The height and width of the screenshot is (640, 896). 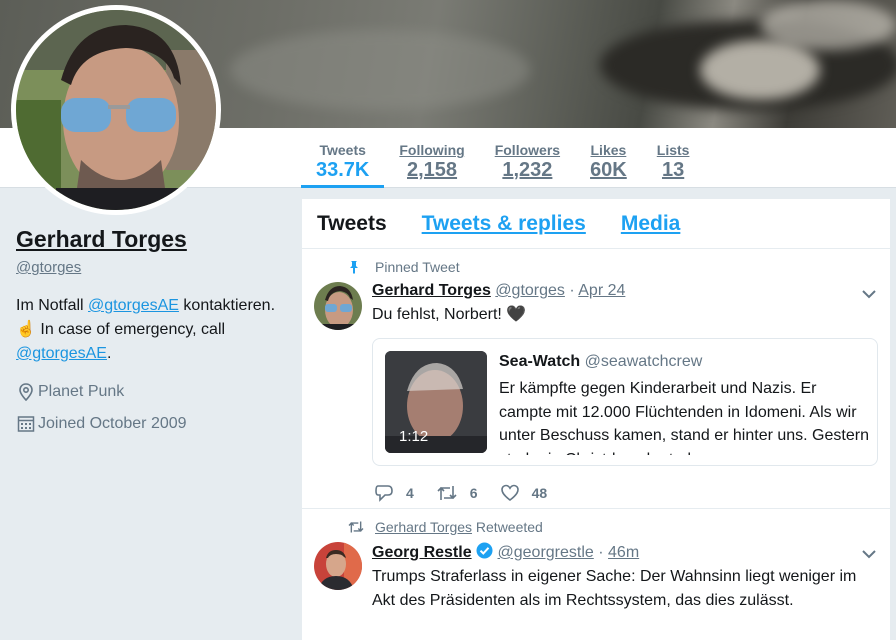 What do you see at coordinates (449, 314) in the screenshot?
I see `tweet-text: Du fehlst, Norbert! 🖤` at bounding box center [449, 314].